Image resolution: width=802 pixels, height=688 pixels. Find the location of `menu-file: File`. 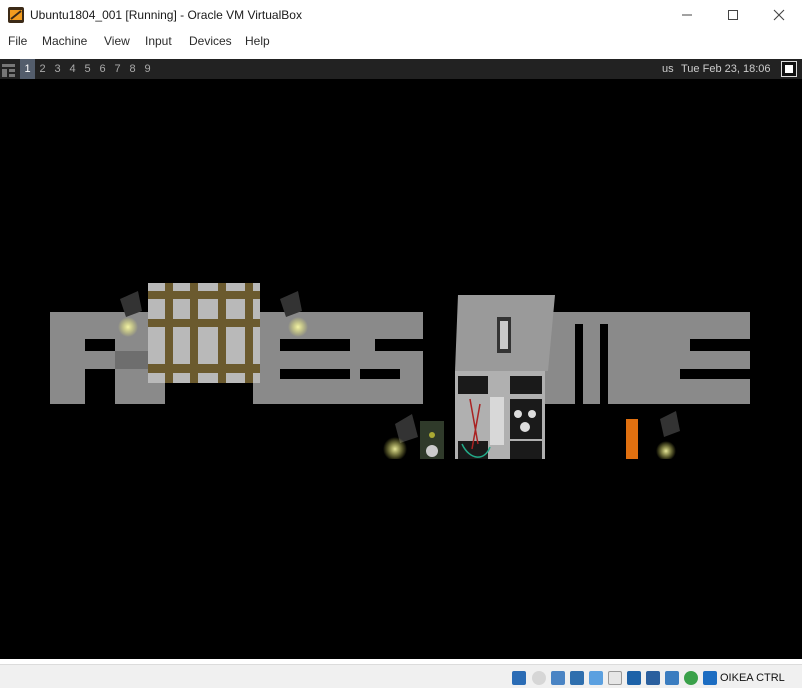

menu-file: File is located at coordinates (17, 41).